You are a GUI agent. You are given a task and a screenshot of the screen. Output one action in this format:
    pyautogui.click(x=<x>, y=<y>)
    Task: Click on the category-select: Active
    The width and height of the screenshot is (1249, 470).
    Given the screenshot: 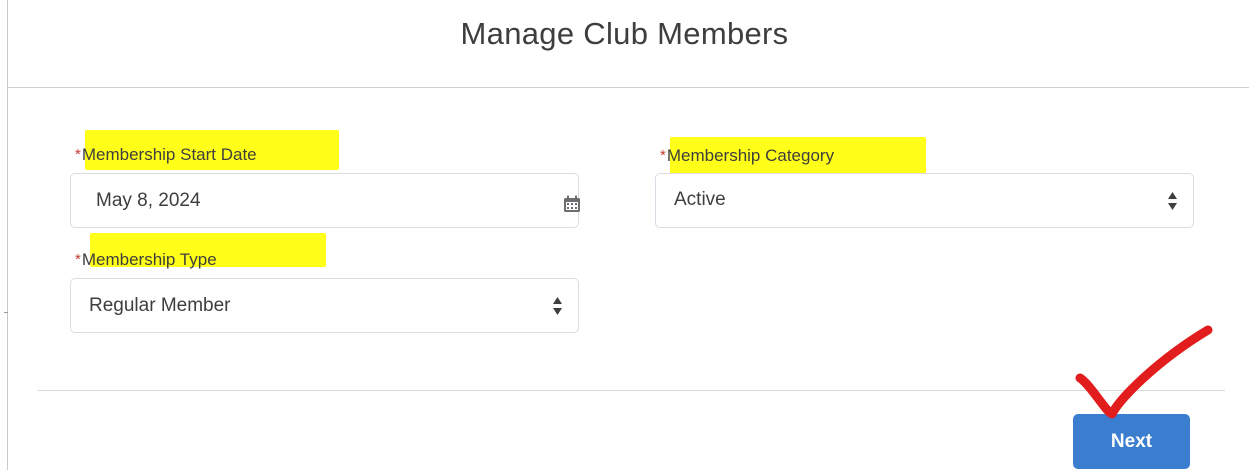 What is the action you would take?
    pyautogui.click(x=924, y=200)
    